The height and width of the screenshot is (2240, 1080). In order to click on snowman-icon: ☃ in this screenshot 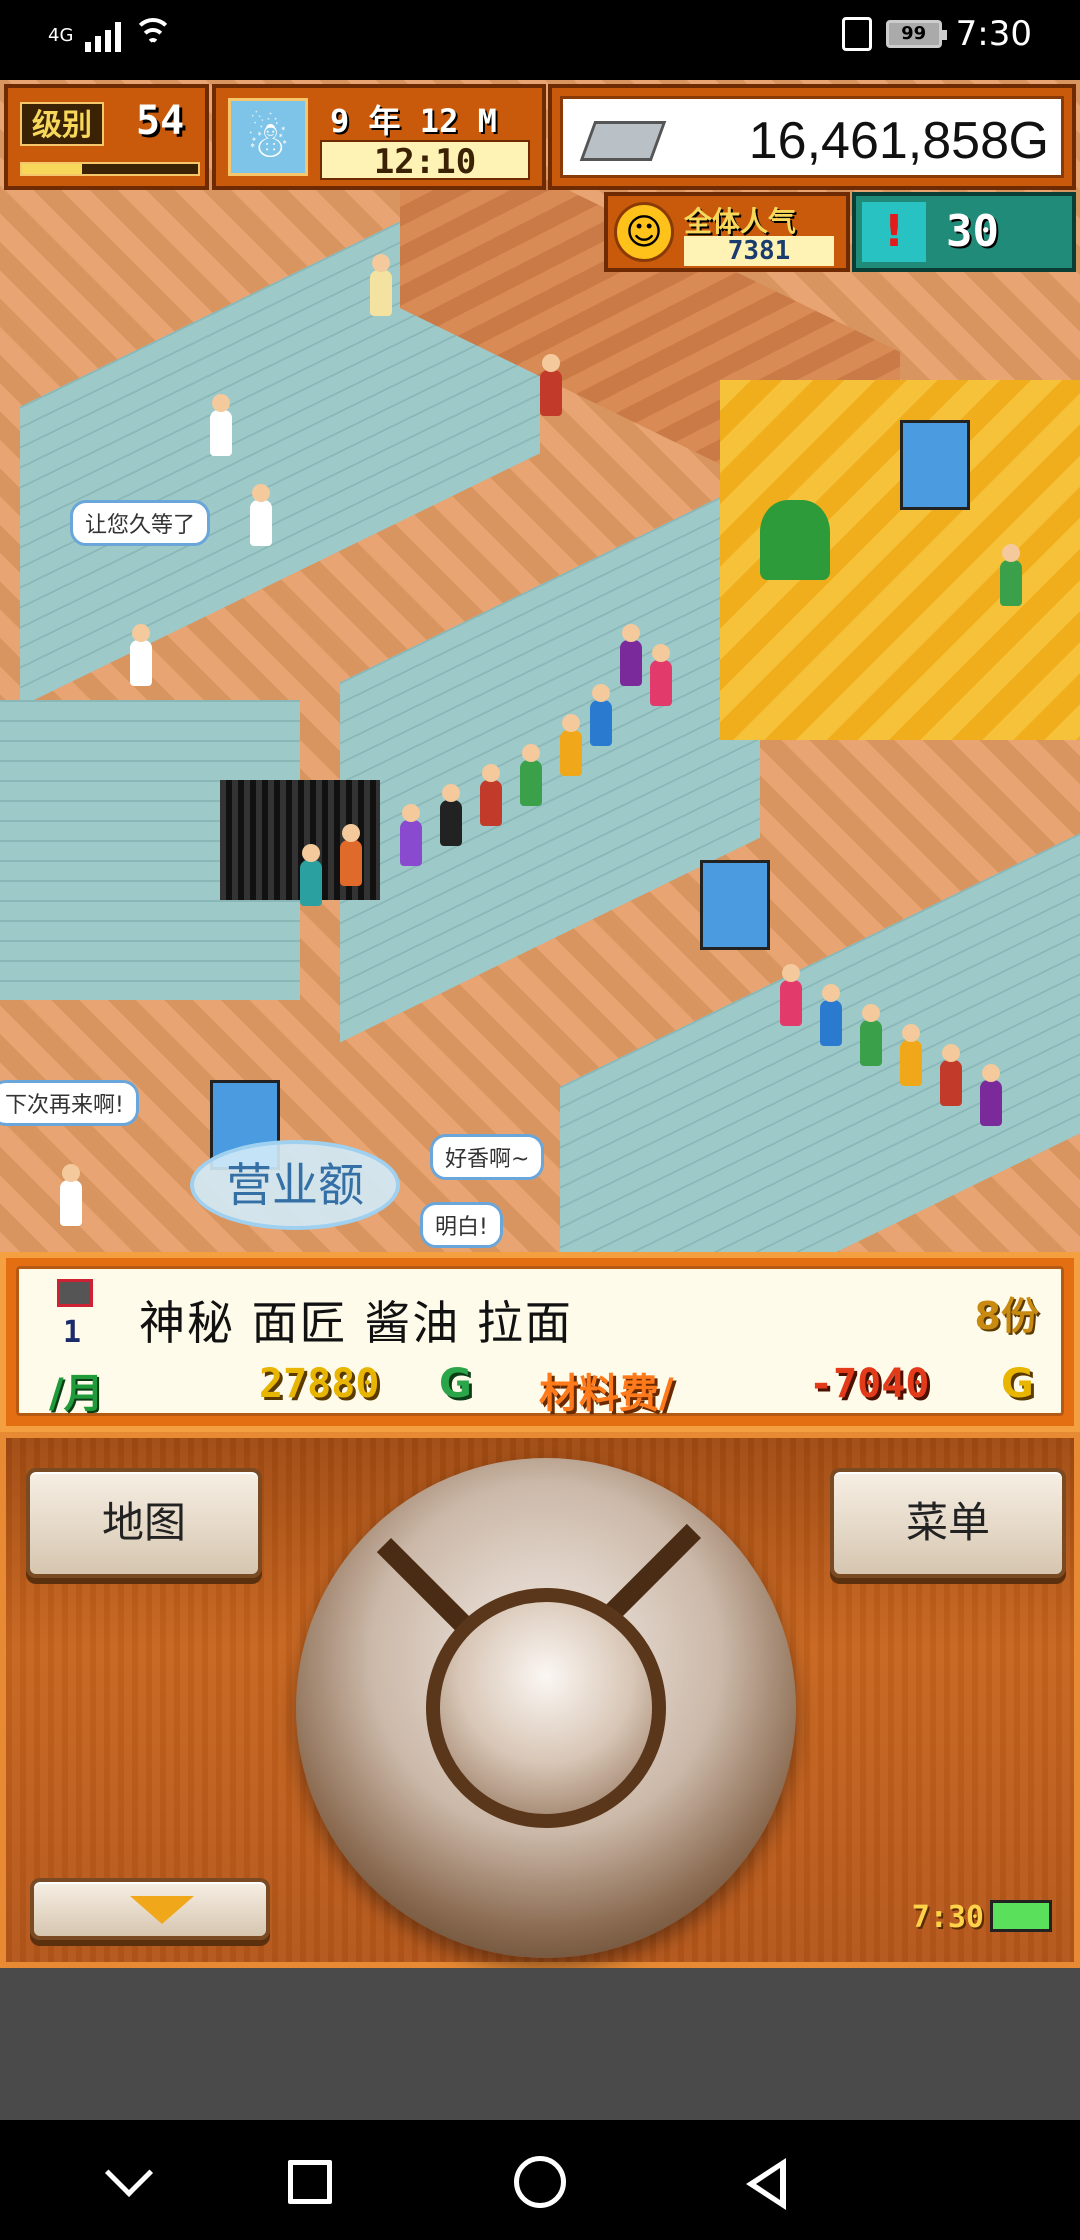, I will do `click(268, 137)`.